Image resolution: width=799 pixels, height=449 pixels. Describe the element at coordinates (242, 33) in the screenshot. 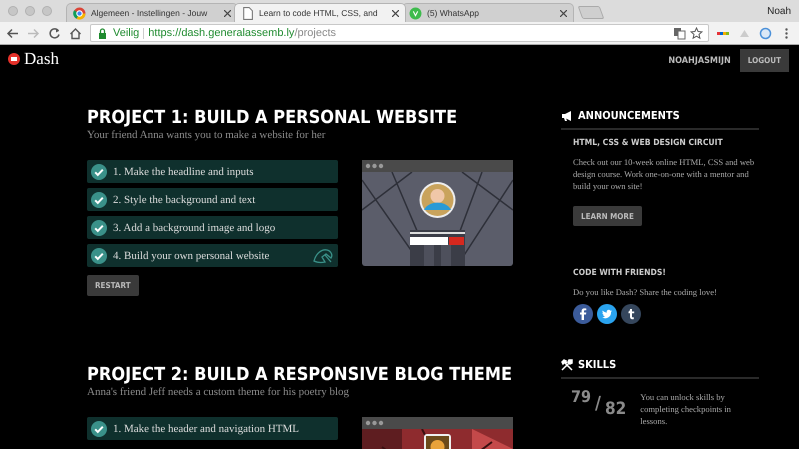

I see `url-text: https://dash.generalassemb.ly/projects` at that location.